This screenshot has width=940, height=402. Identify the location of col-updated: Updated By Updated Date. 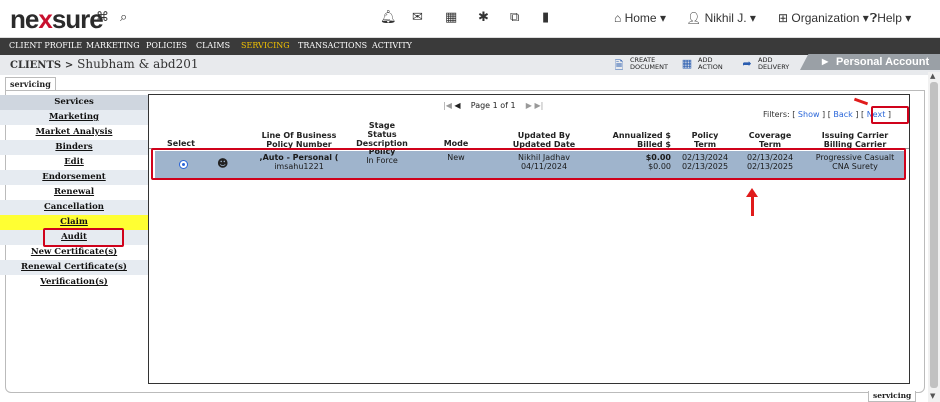
(544, 140).